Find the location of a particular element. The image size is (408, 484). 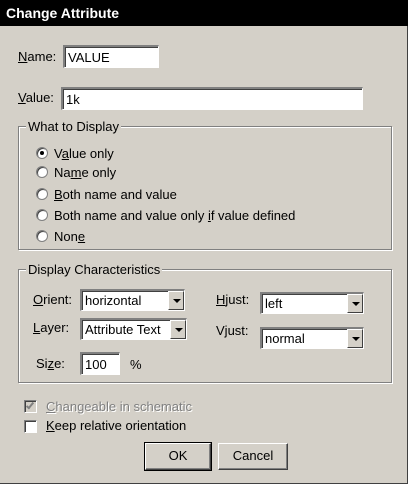

value-label: Value: is located at coordinates (36, 97).